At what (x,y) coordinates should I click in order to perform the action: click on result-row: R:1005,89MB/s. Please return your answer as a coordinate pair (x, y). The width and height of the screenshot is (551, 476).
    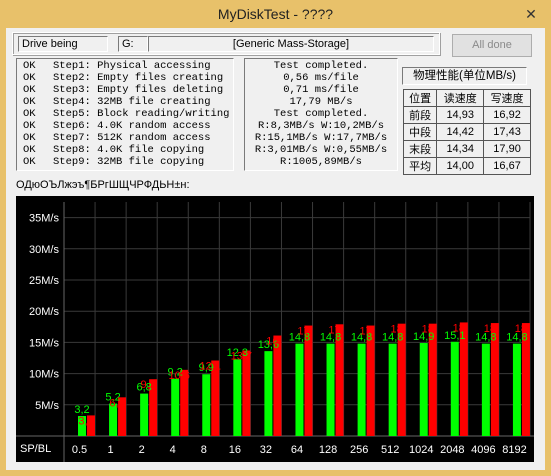
    Looking at the image, I should click on (321, 162).